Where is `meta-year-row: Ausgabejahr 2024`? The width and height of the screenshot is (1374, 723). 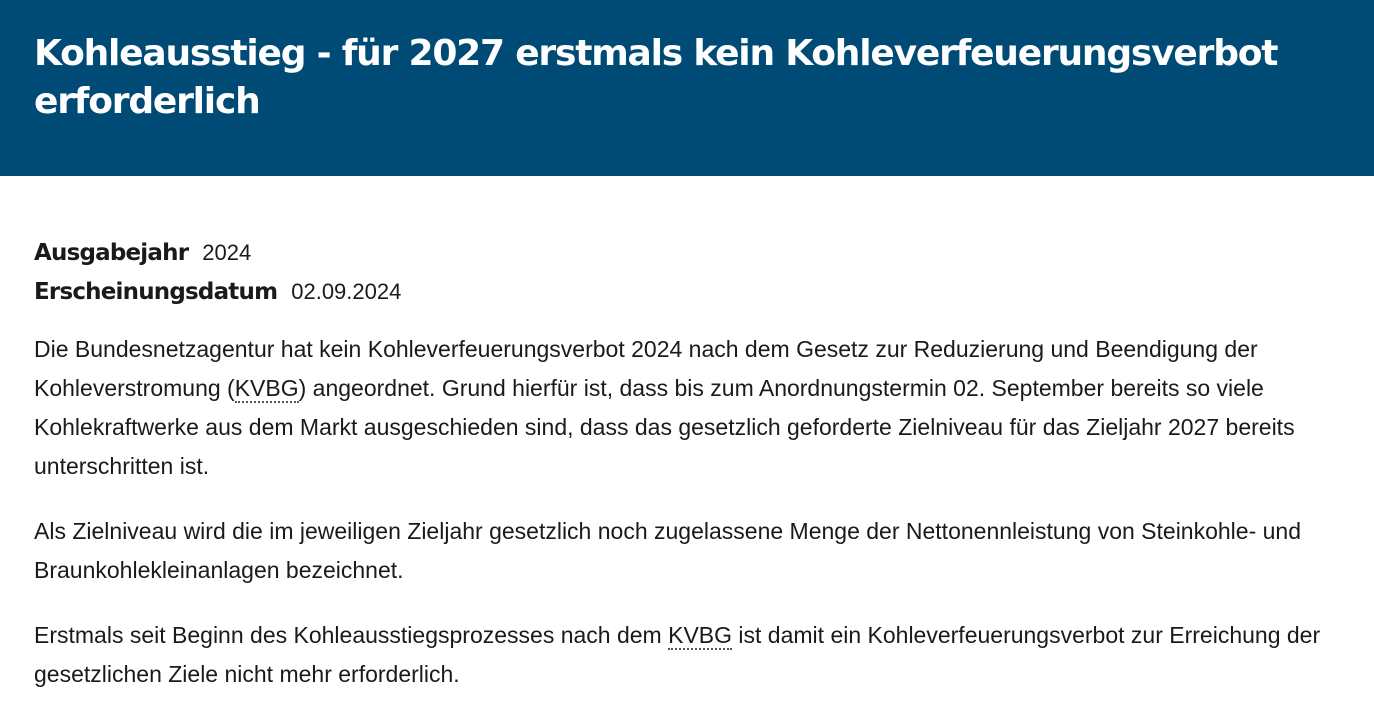 meta-year-row: Ausgabejahr 2024 is located at coordinates (687, 259).